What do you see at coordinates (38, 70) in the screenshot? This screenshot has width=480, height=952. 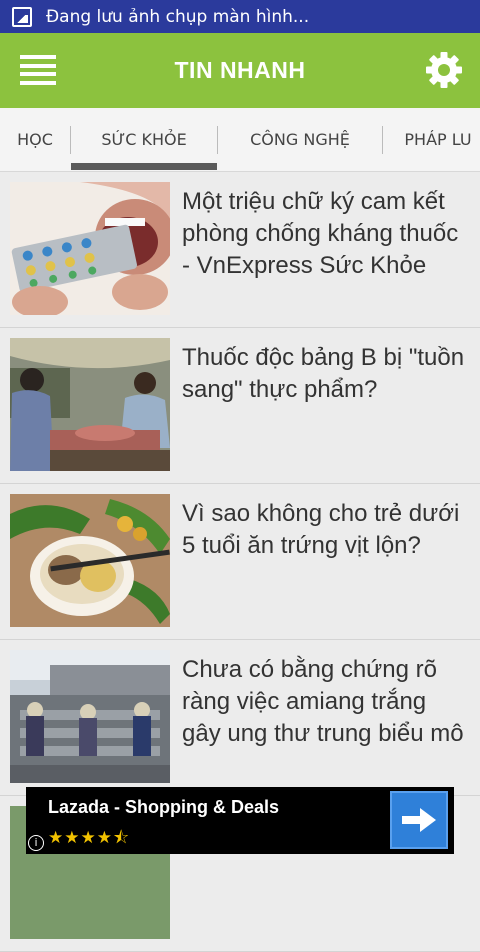 I see `menu-icon` at bounding box center [38, 70].